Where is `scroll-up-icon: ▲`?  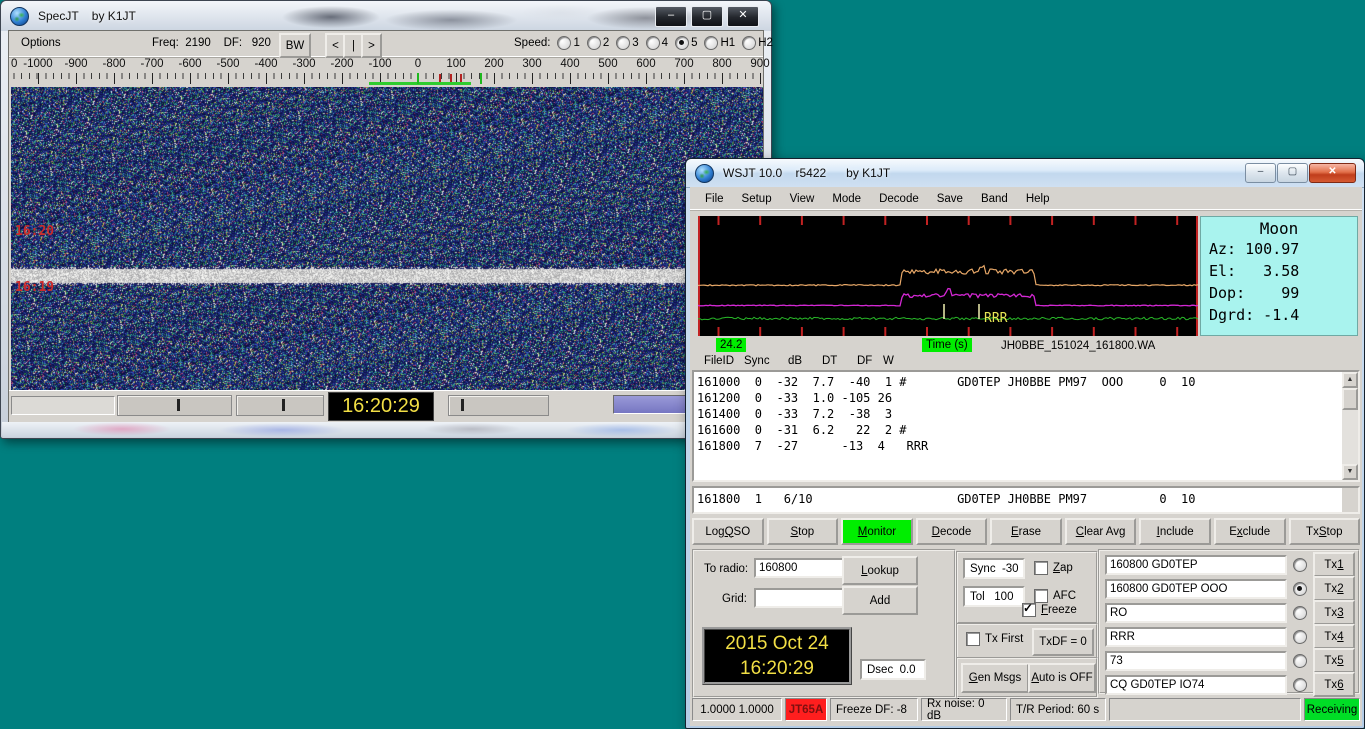 scroll-up-icon: ▲ is located at coordinates (1350, 380).